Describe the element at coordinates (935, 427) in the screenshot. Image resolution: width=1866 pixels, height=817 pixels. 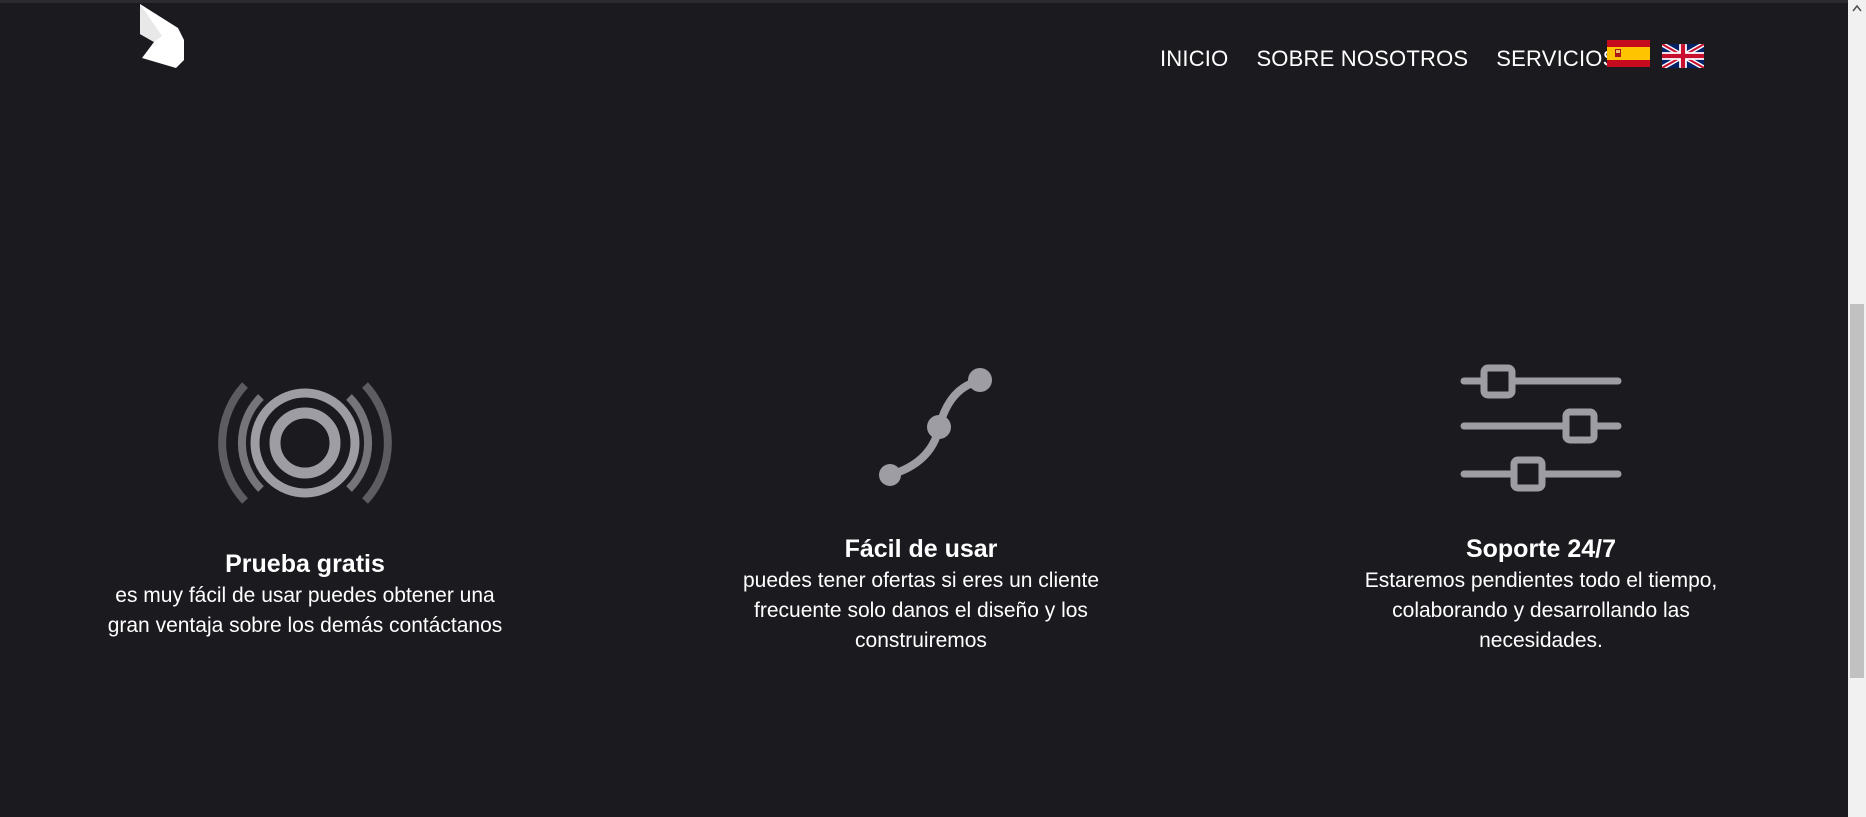
I see `curve-nodes-icon` at that location.